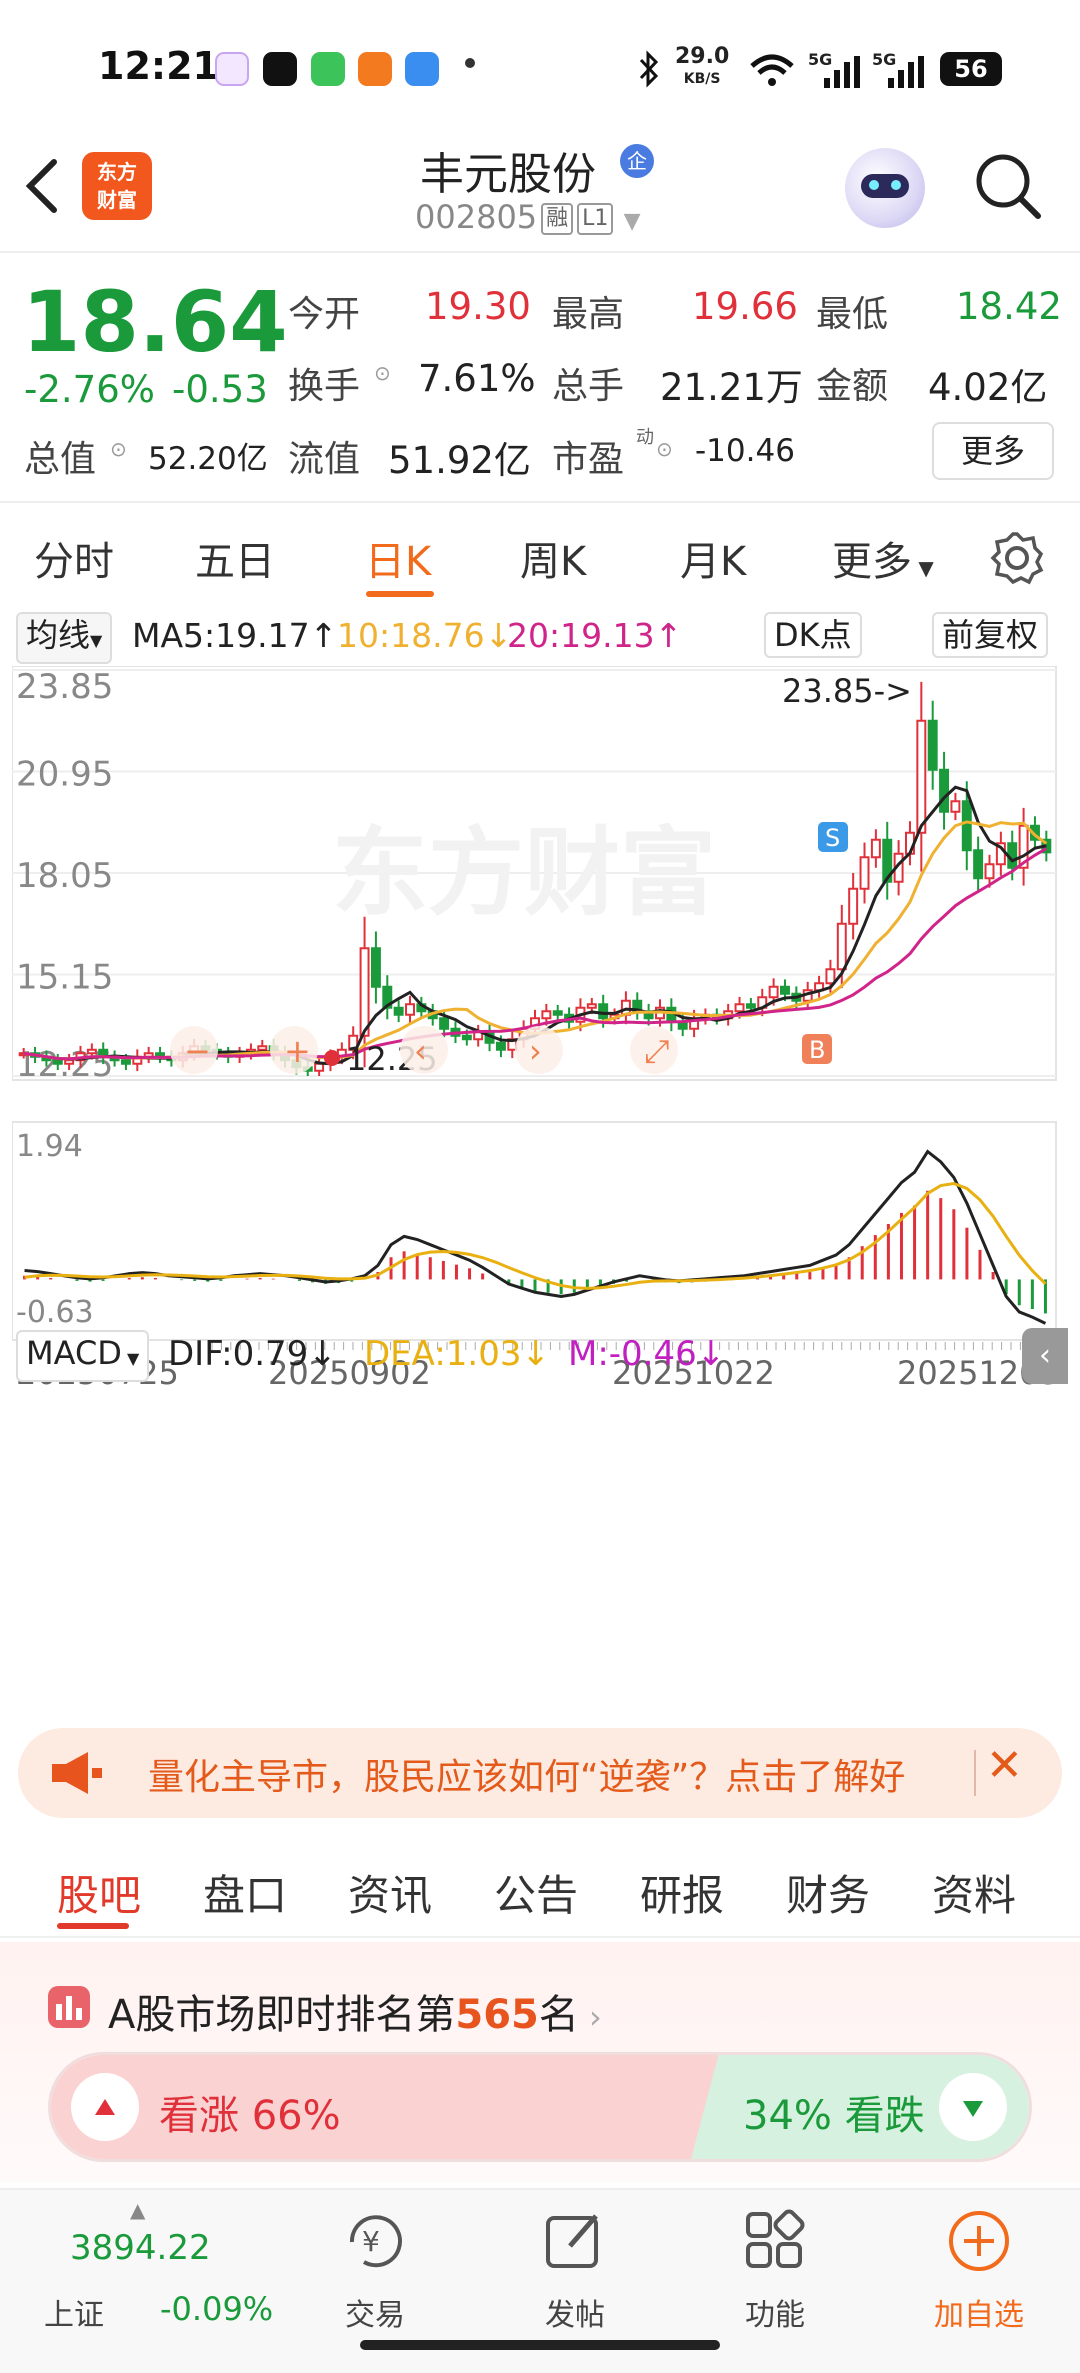 This screenshot has width=1080, height=2373. Describe the element at coordinates (971, 69) in the screenshot. I see `battery-icon: 56` at that location.